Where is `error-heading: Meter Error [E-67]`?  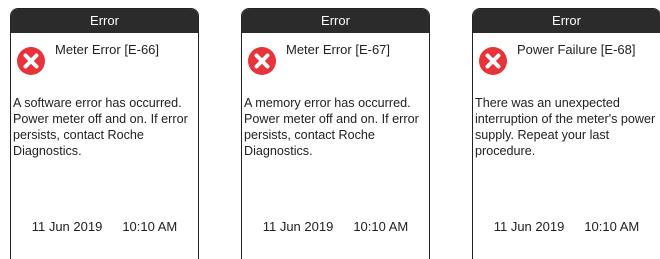
error-heading: Meter Error [E-67] is located at coordinates (338, 49).